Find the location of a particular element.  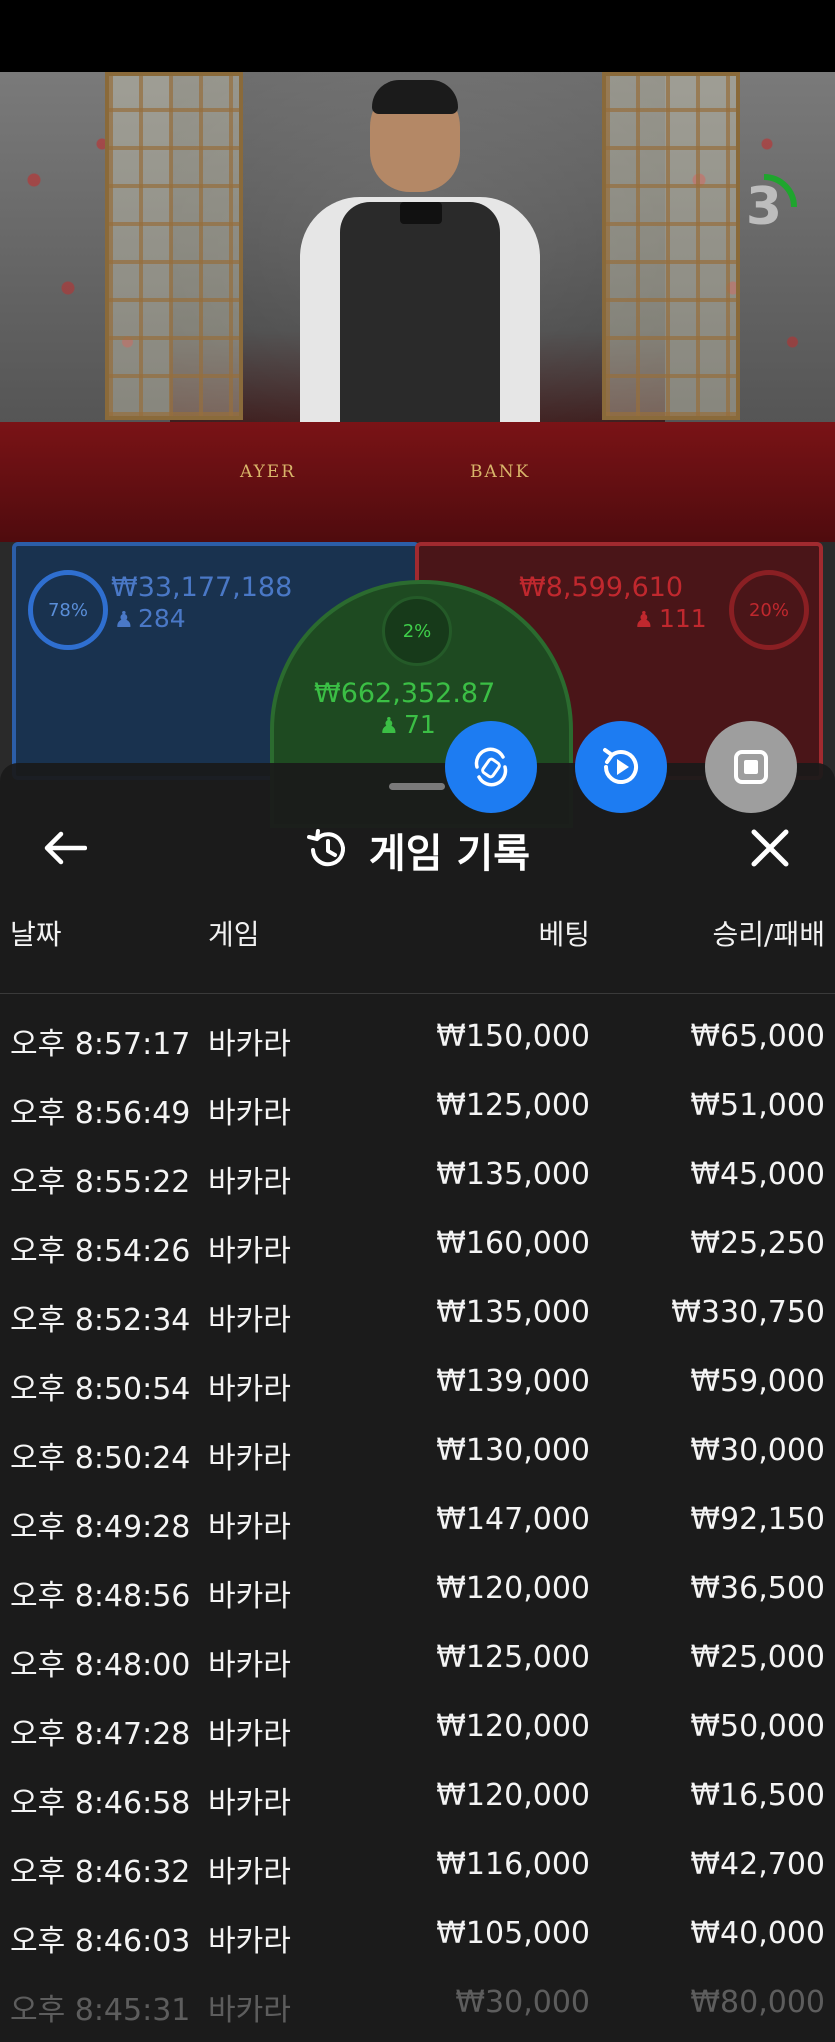

stop-icon is located at coordinates (751, 767).